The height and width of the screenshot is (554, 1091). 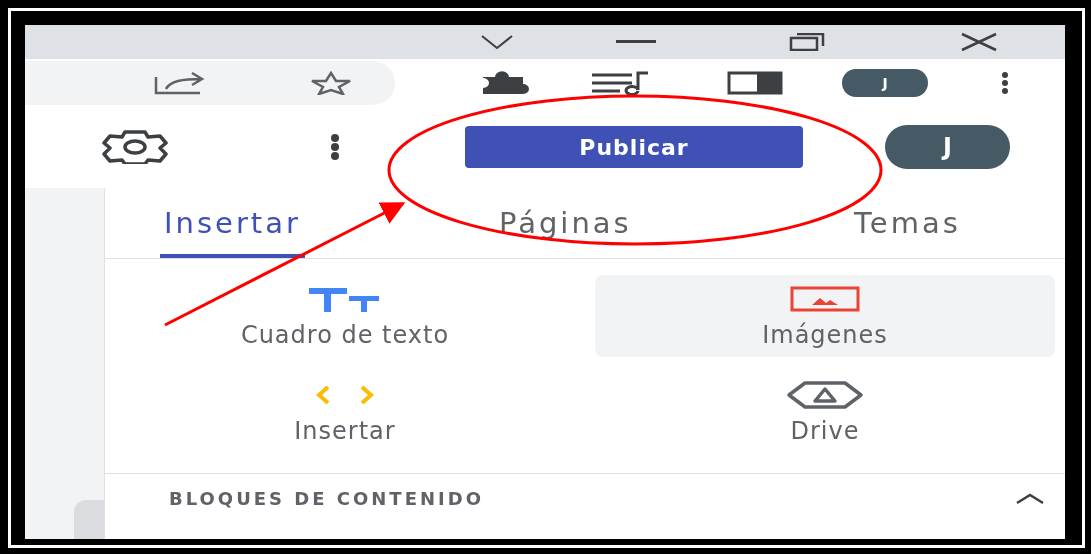 What do you see at coordinates (825, 412) in the screenshot?
I see `insert-item: Drive` at bounding box center [825, 412].